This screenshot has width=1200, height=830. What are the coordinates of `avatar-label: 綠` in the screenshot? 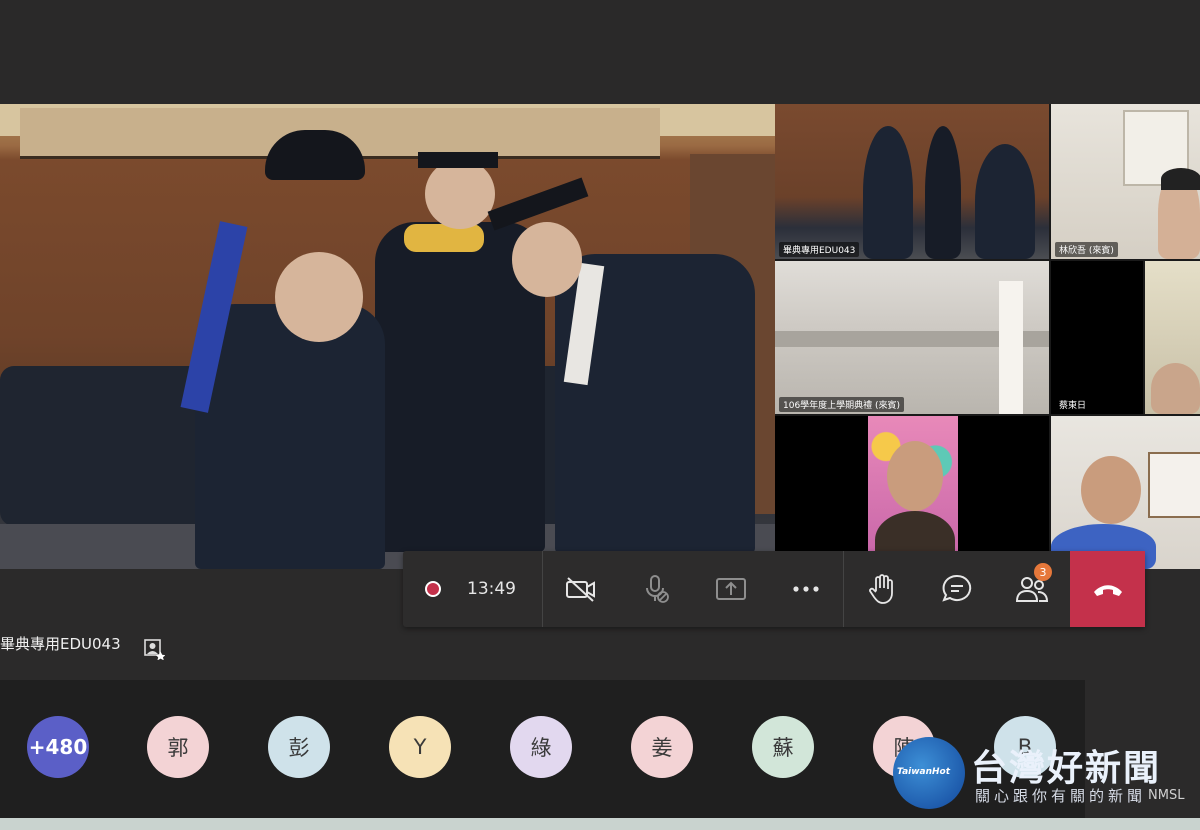 It's located at (541, 748).